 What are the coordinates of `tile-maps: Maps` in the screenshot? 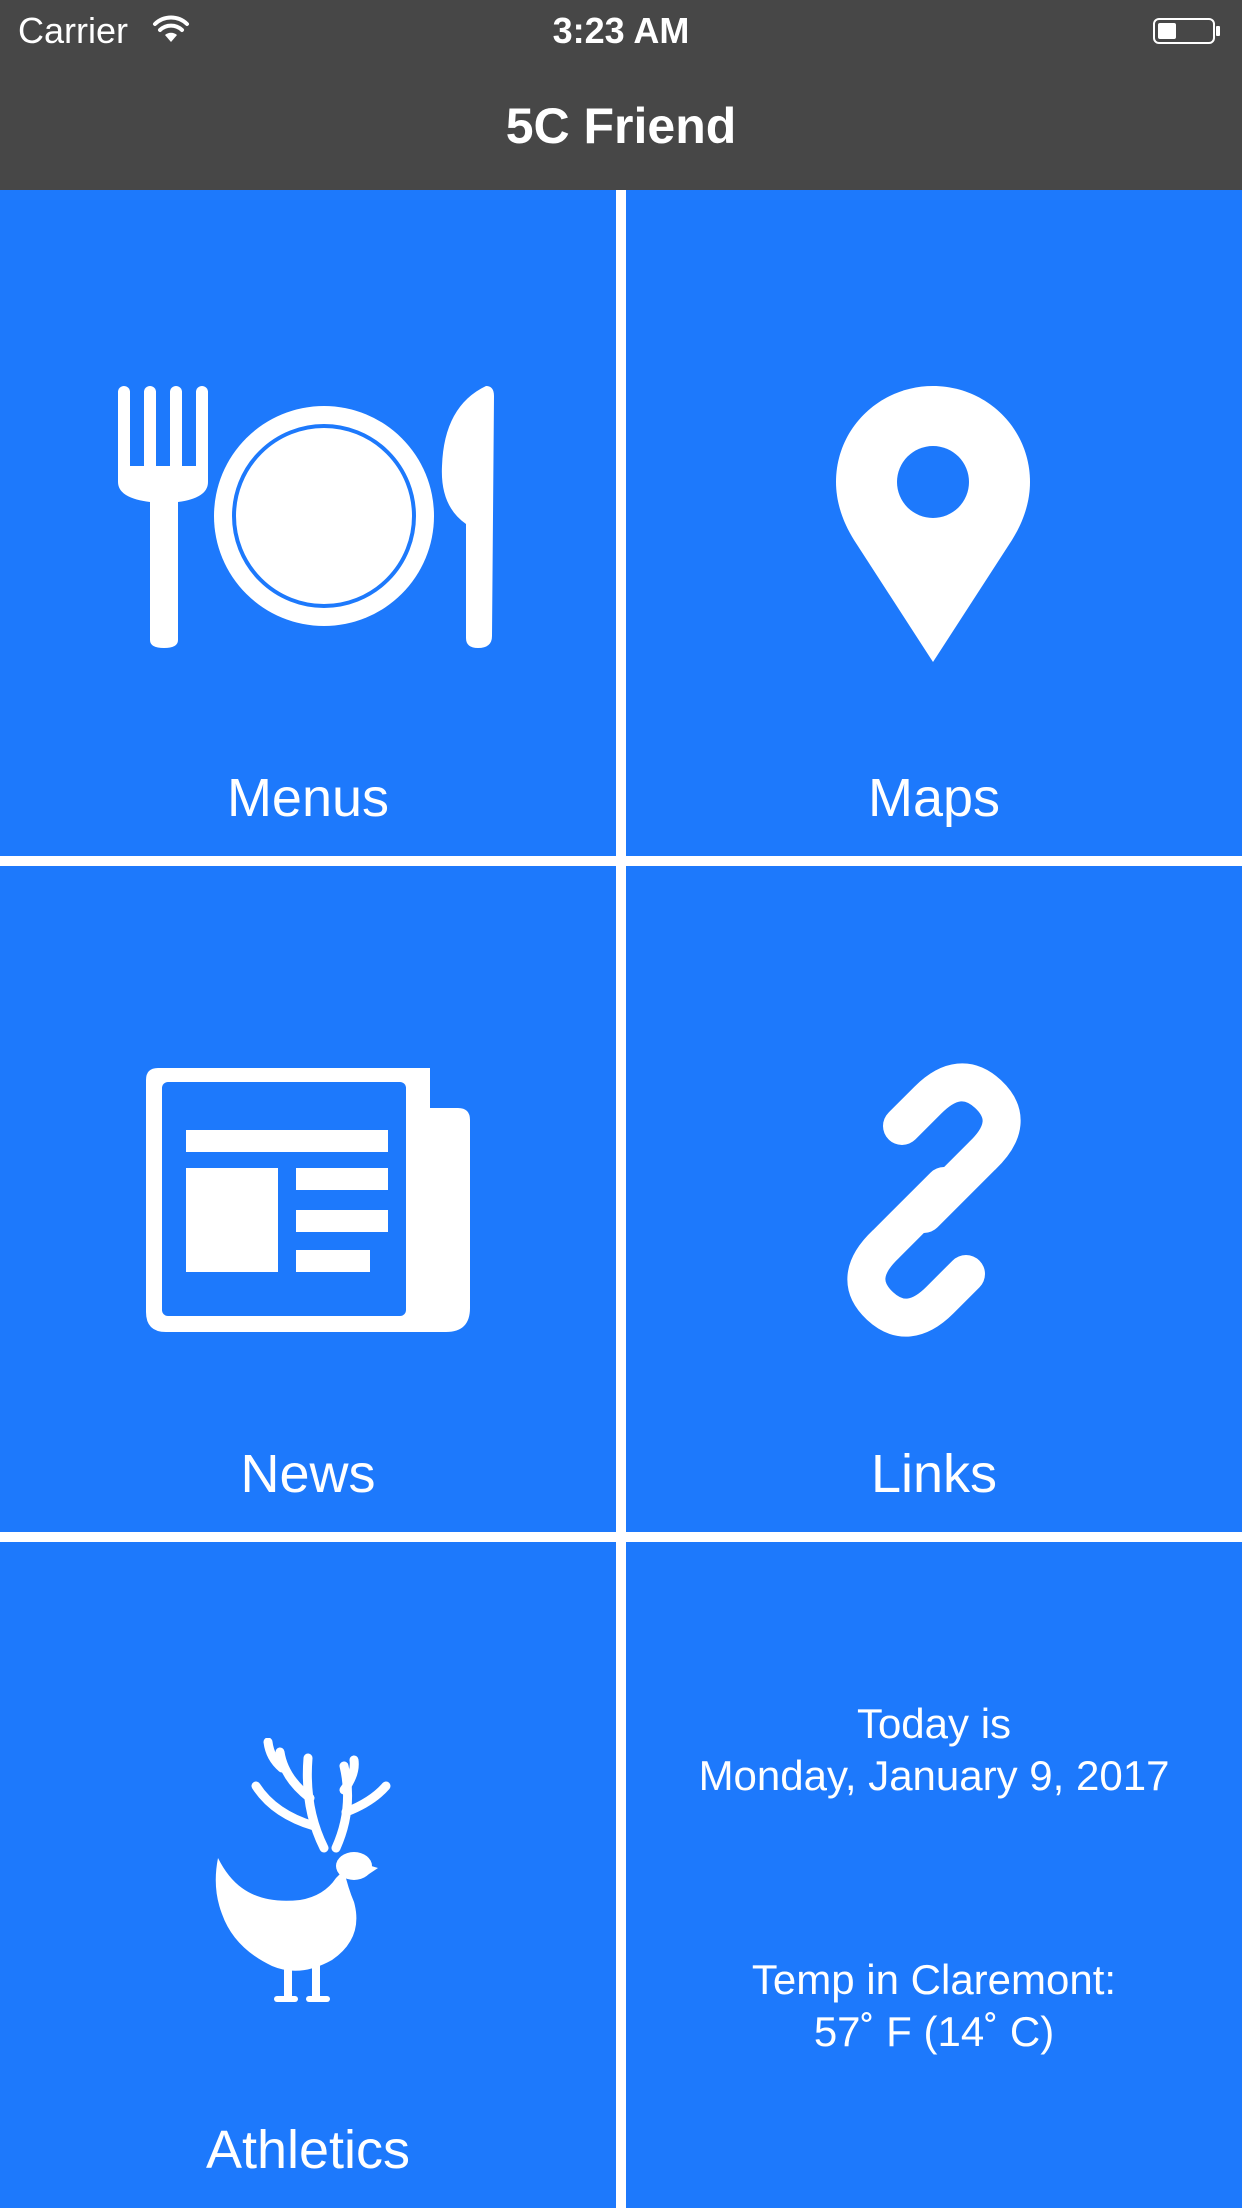 It's located at (934, 523).